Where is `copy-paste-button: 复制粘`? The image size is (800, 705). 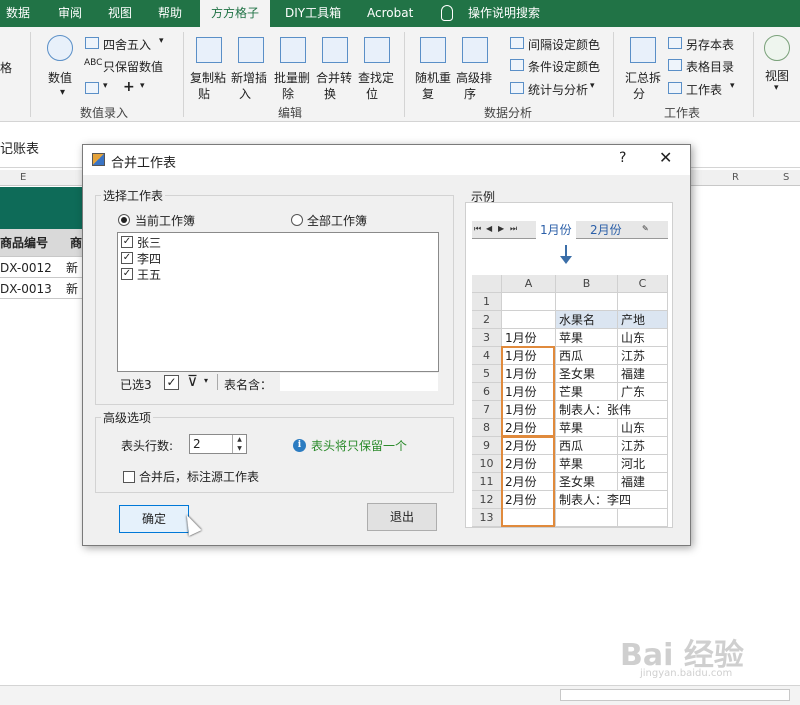
copy-paste-button: 复制粘 is located at coordinates (208, 77).